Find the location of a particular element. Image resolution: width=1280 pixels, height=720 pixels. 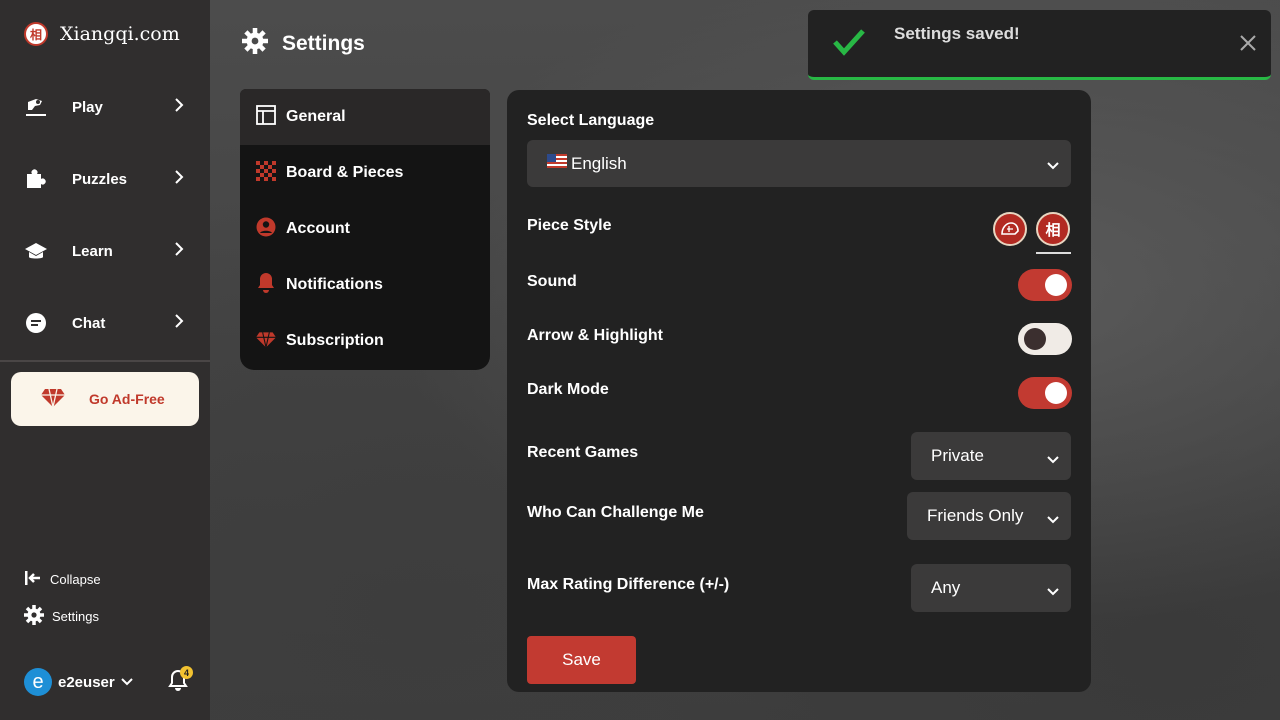

settings-nav-subscription: Subscription is located at coordinates (365, 341).